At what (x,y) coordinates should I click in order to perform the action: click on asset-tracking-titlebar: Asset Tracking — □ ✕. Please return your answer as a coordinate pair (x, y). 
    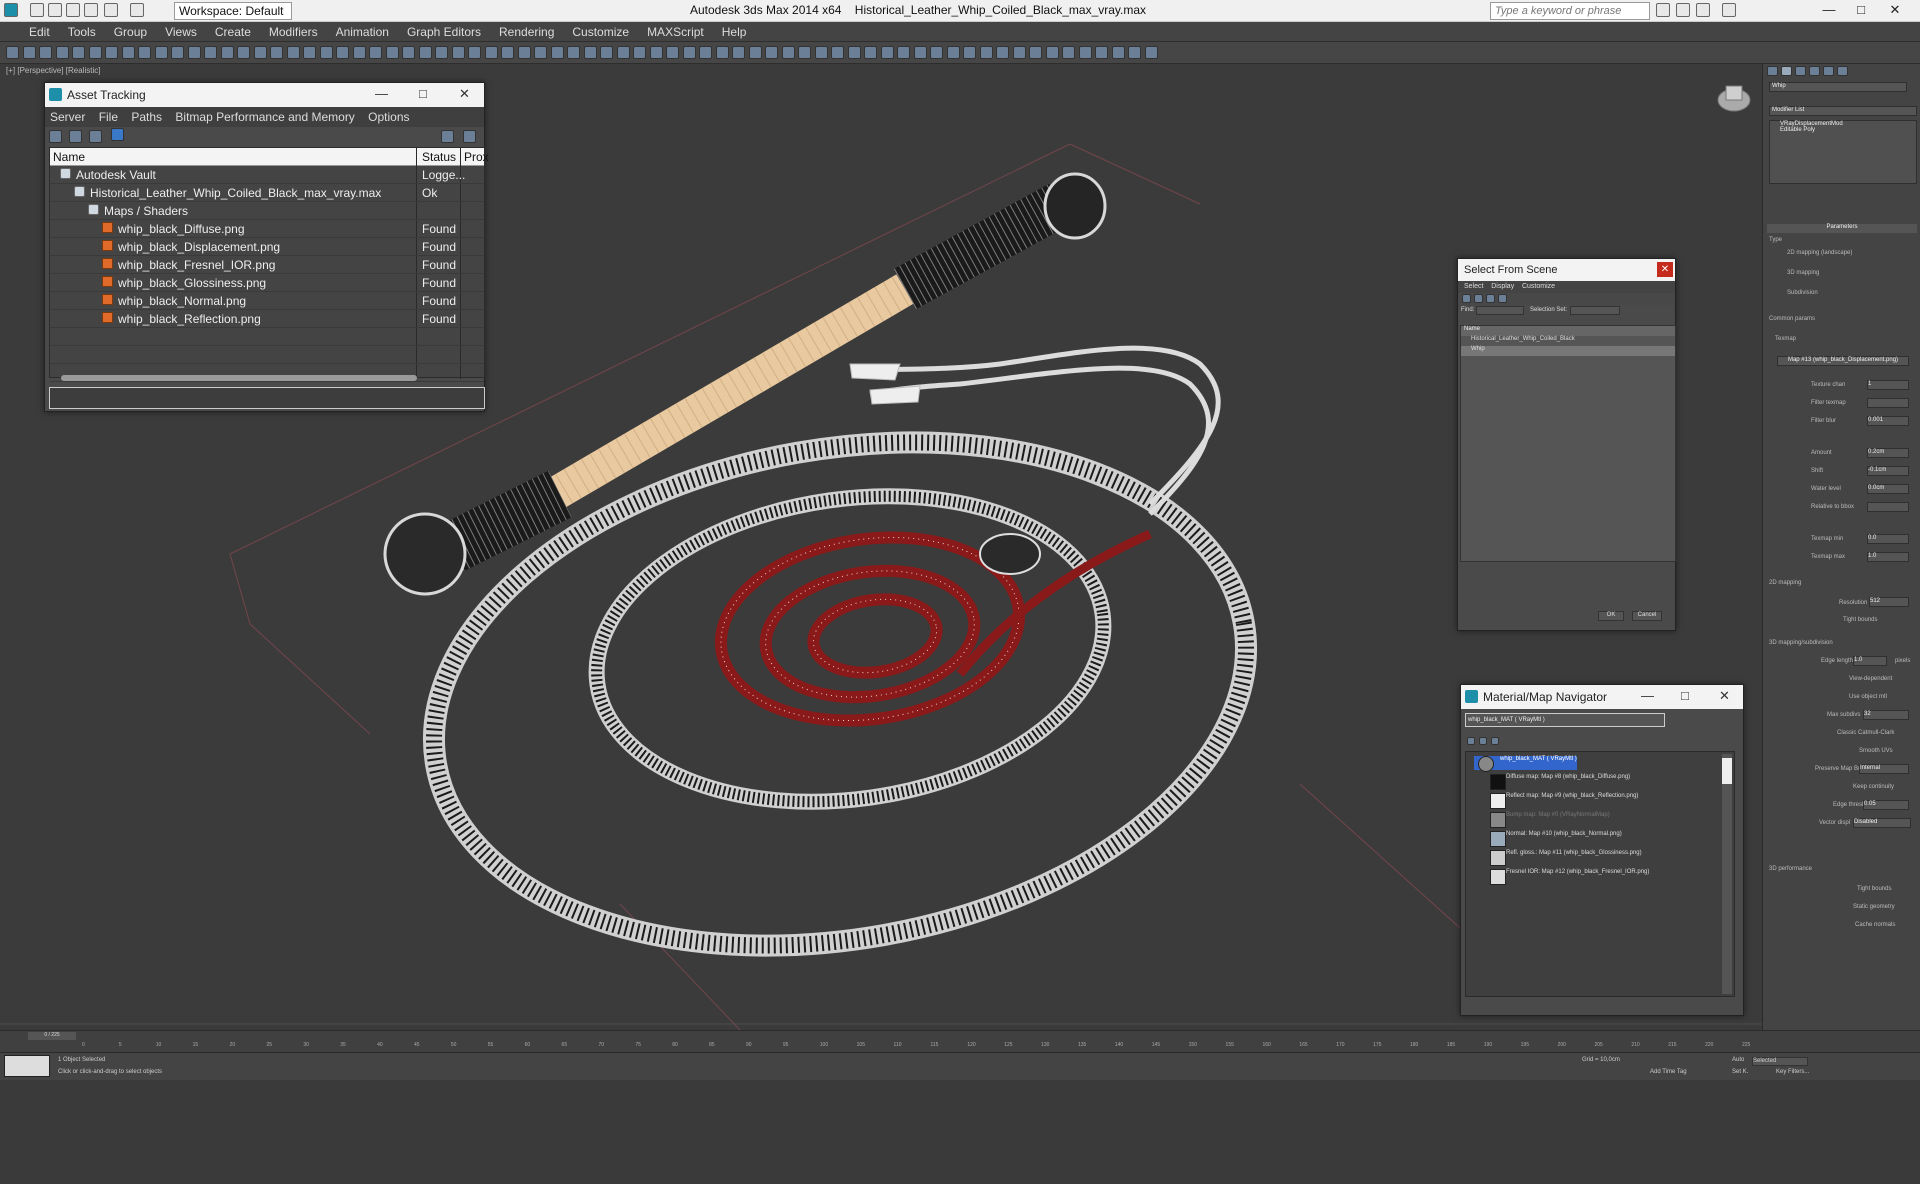
    Looking at the image, I should click on (264, 95).